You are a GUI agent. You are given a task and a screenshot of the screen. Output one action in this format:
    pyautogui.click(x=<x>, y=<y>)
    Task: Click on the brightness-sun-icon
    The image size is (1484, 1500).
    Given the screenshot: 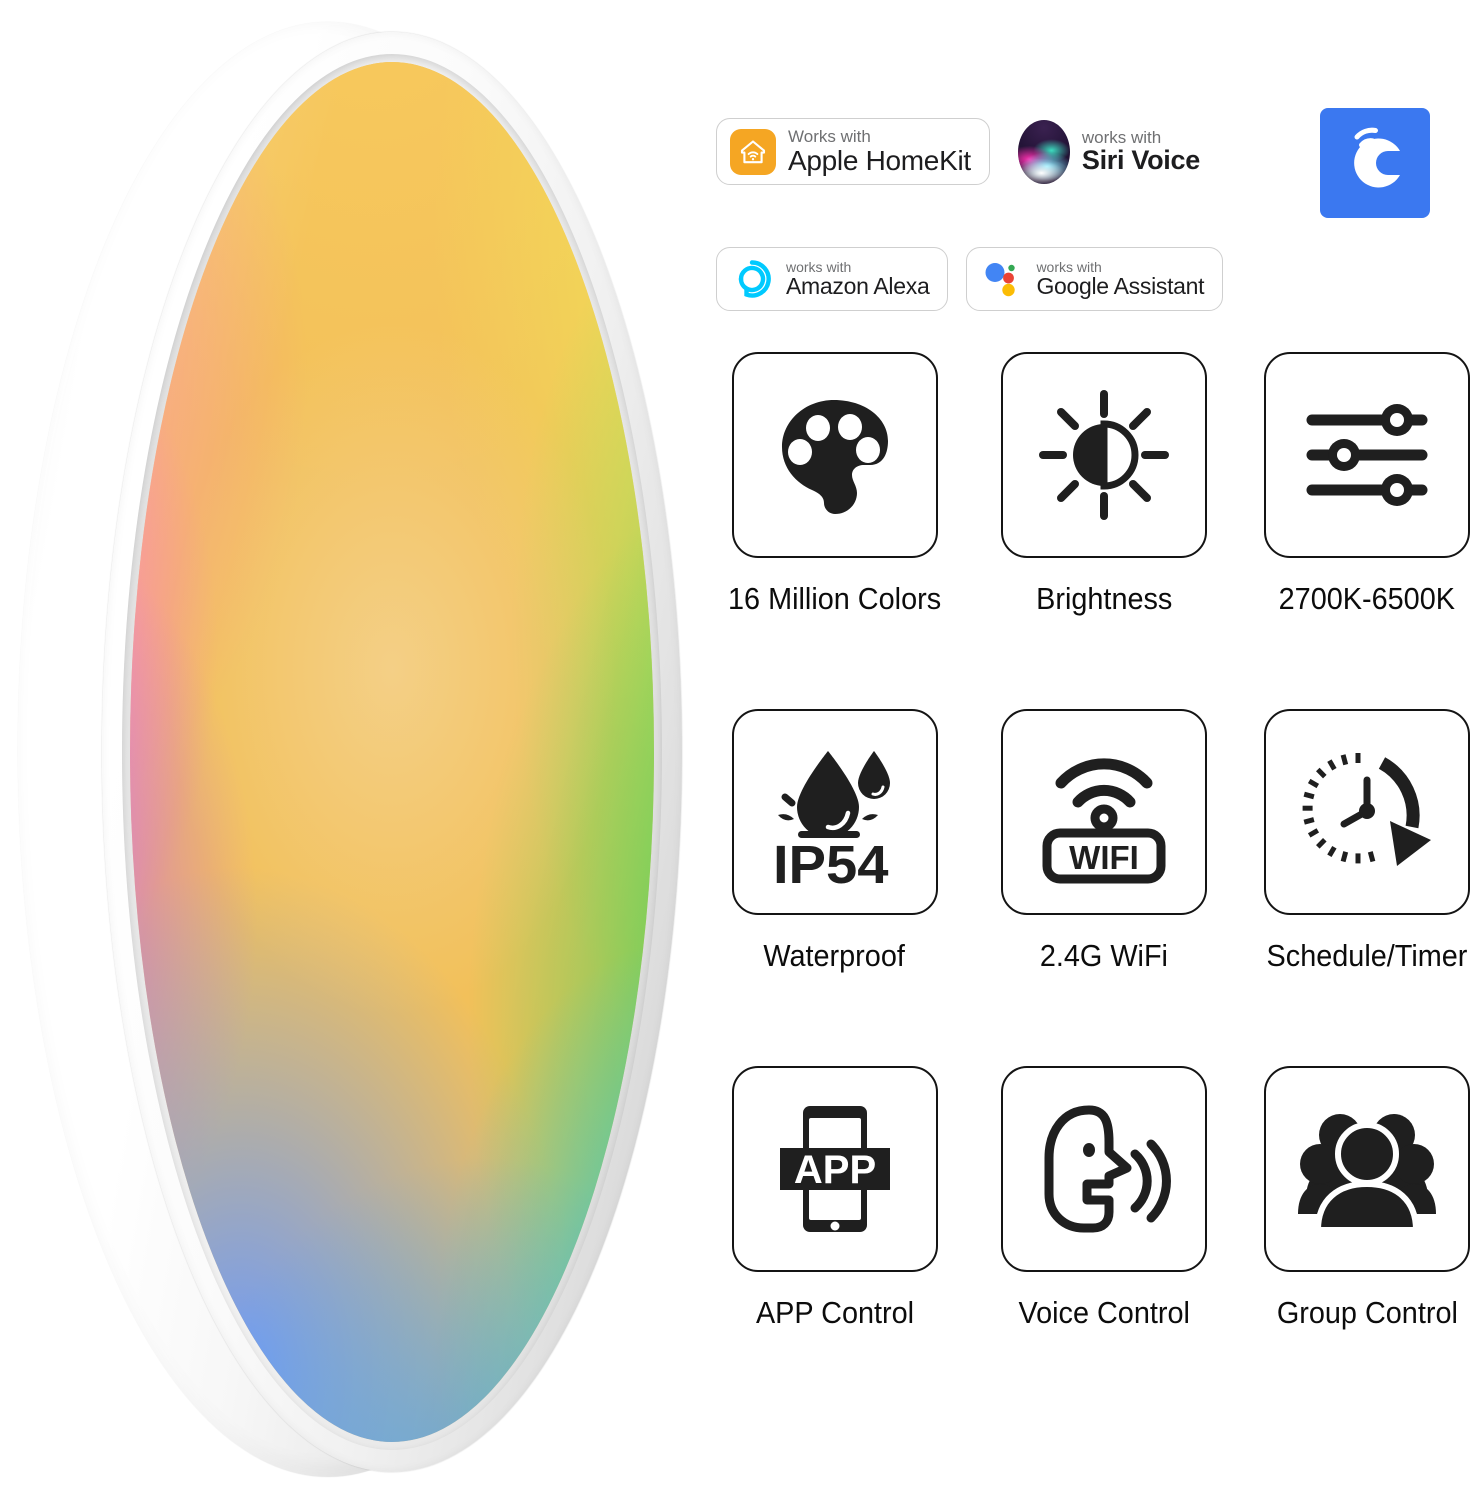 What is the action you would take?
    pyautogui.click(x=1104, y=455)
    